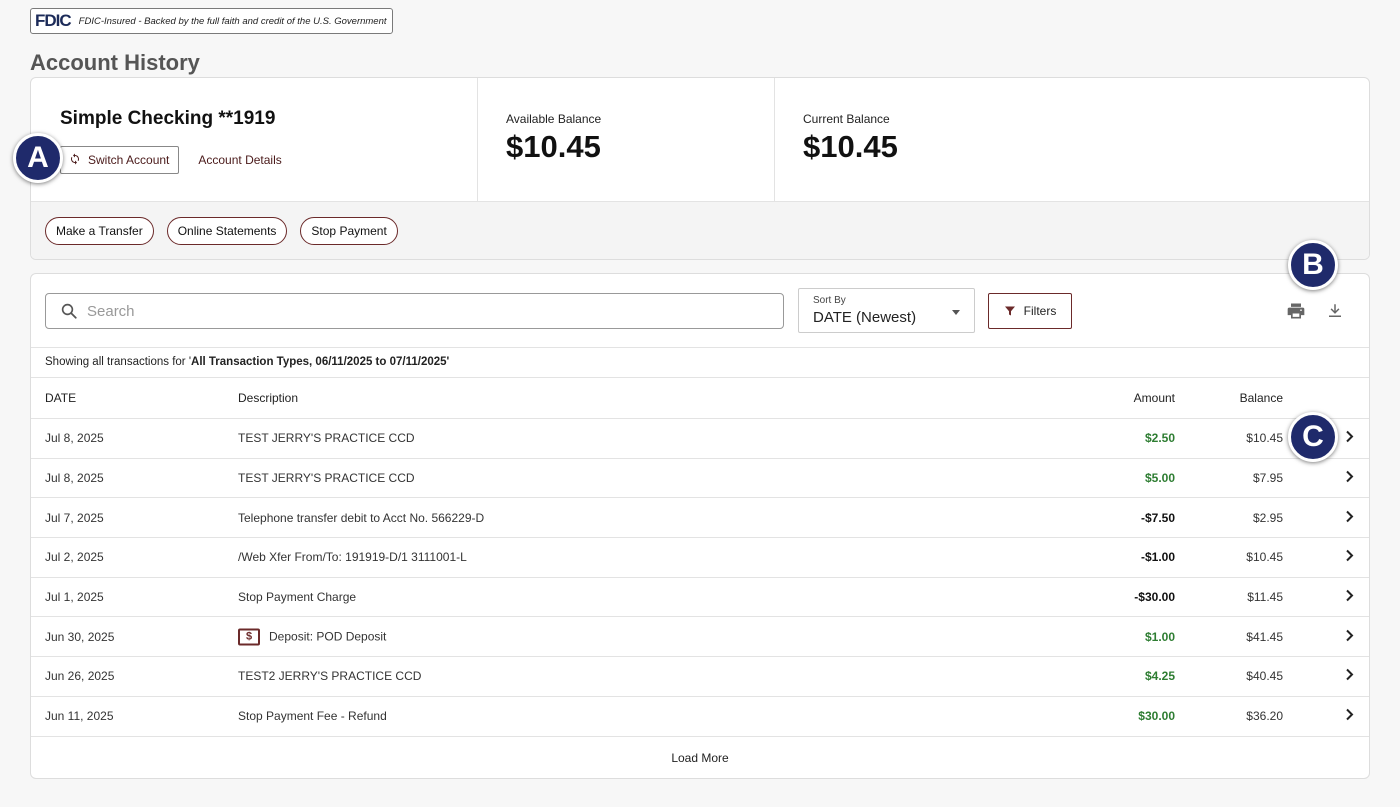 This screenshot has height=807, width=1400. I want to click on filters-label: Filters, so click(1040, 311).